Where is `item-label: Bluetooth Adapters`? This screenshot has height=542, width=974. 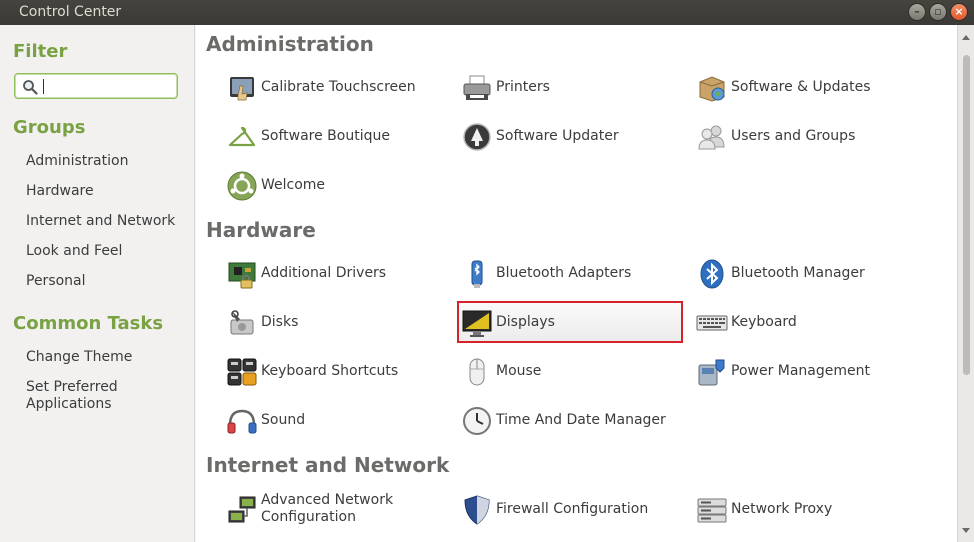
item-label: Bluetooth Adapters is located at coordinates (564, 273).